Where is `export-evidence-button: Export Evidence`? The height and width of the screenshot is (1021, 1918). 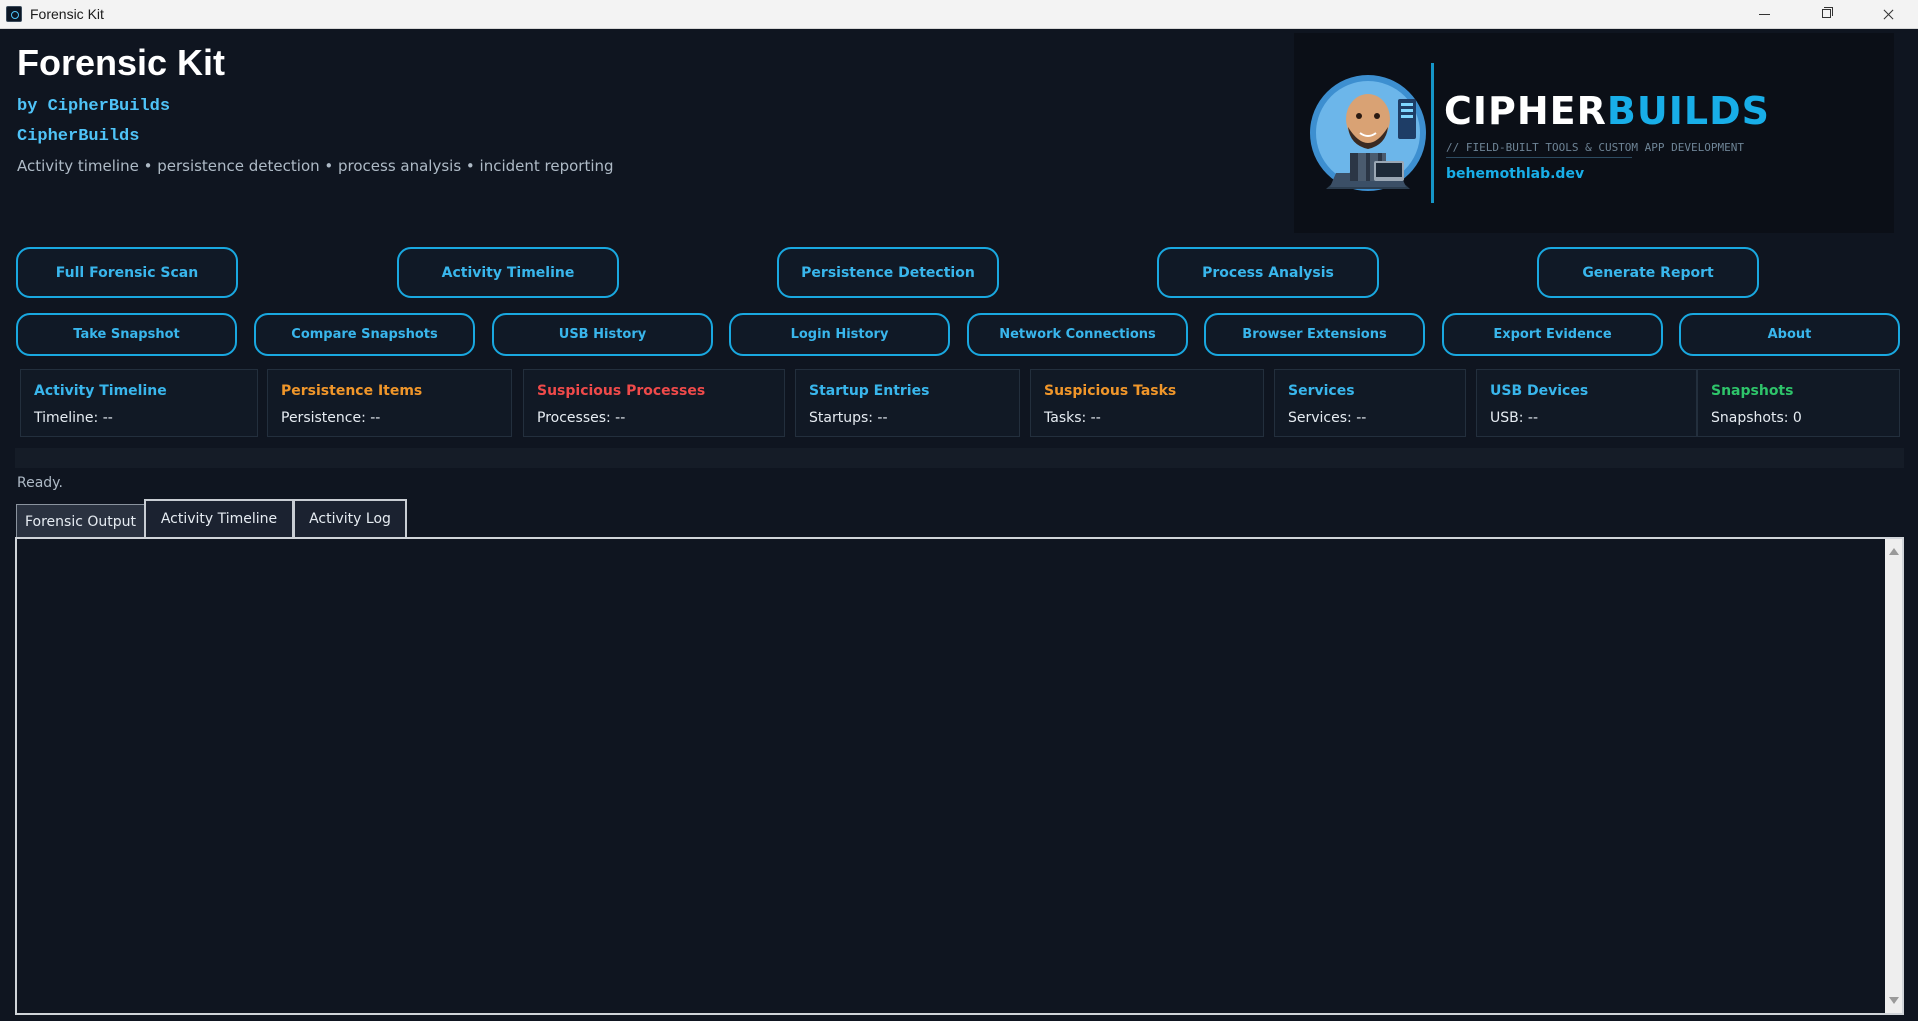 export-evidence-button: Export Evidence is located at coordinates (1552, 334).